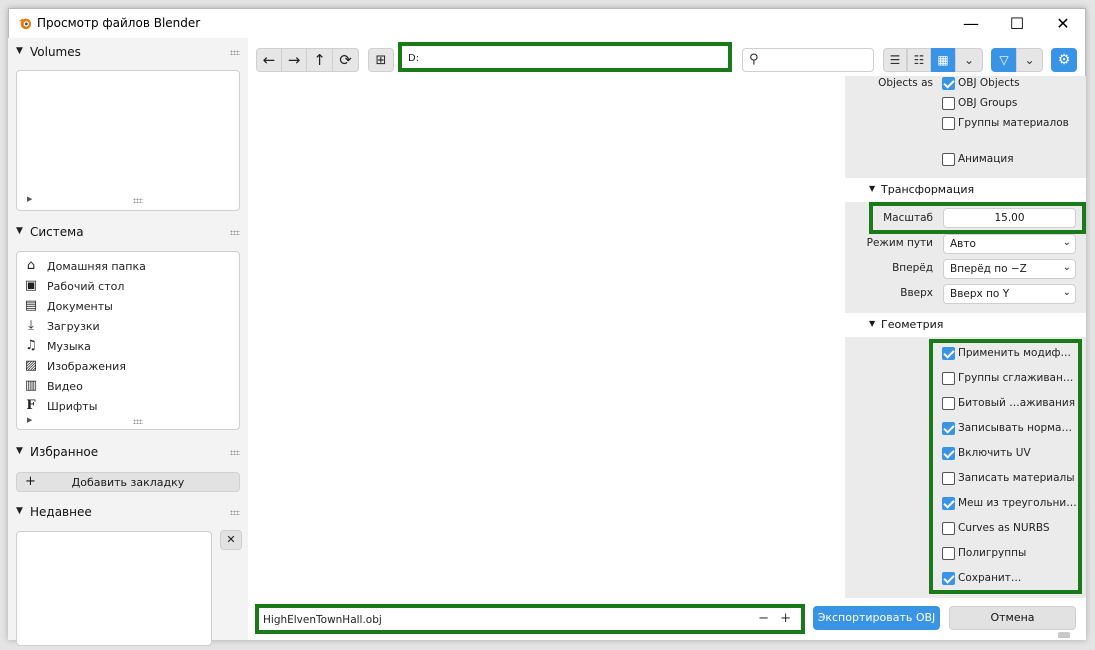 This screenshot has width=1095, height=650. Describe the element at coordinates (128, 286) in the screenshot. I see `sidebar-item-desktop: ▣ Рабочий стол` at that location.